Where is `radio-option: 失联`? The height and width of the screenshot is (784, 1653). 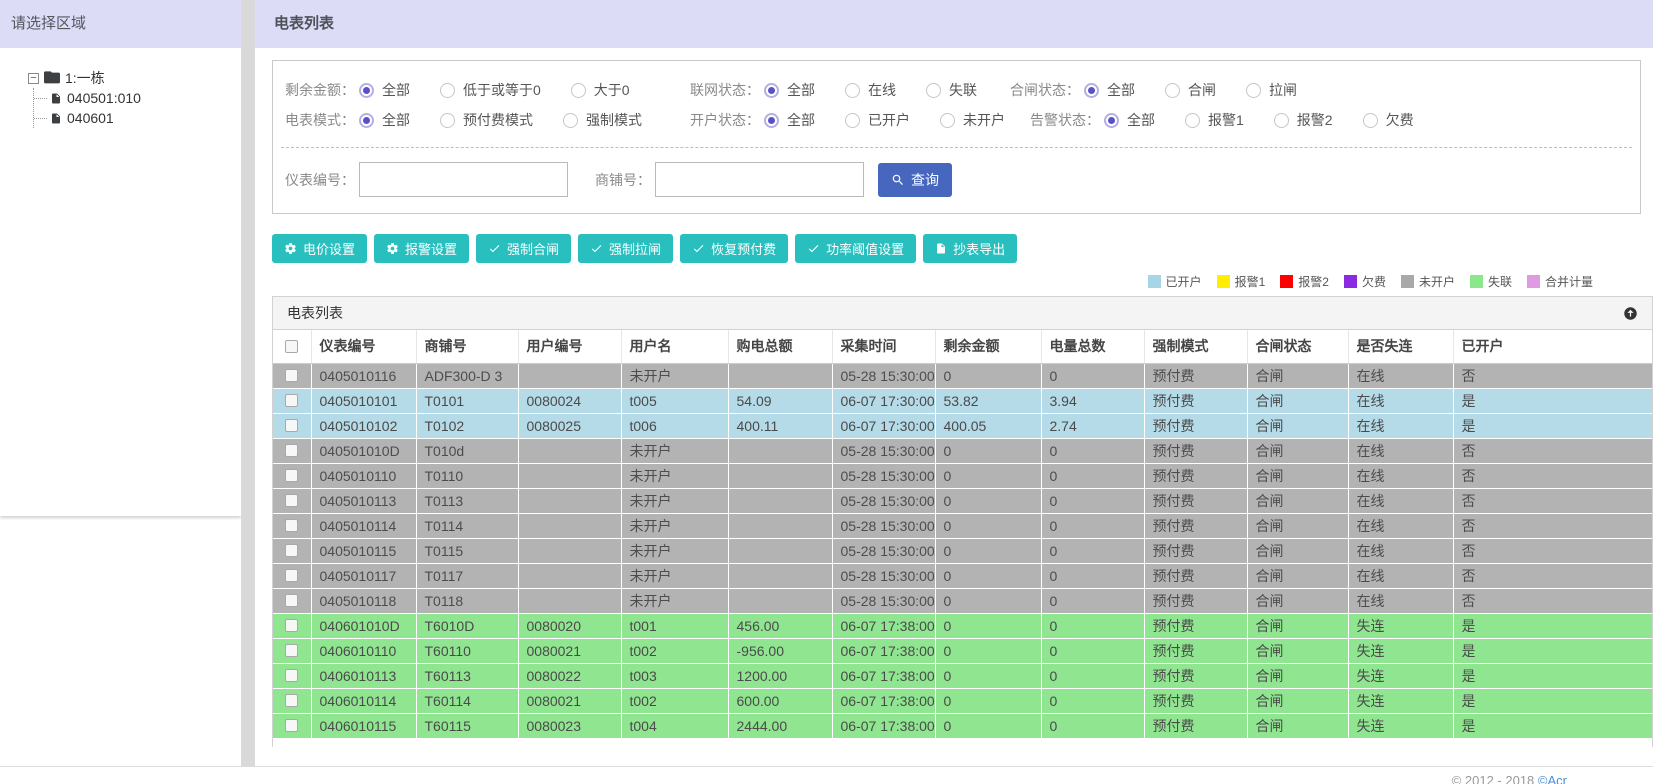 radio-option: 失联 is located at coordinates (951, 90).